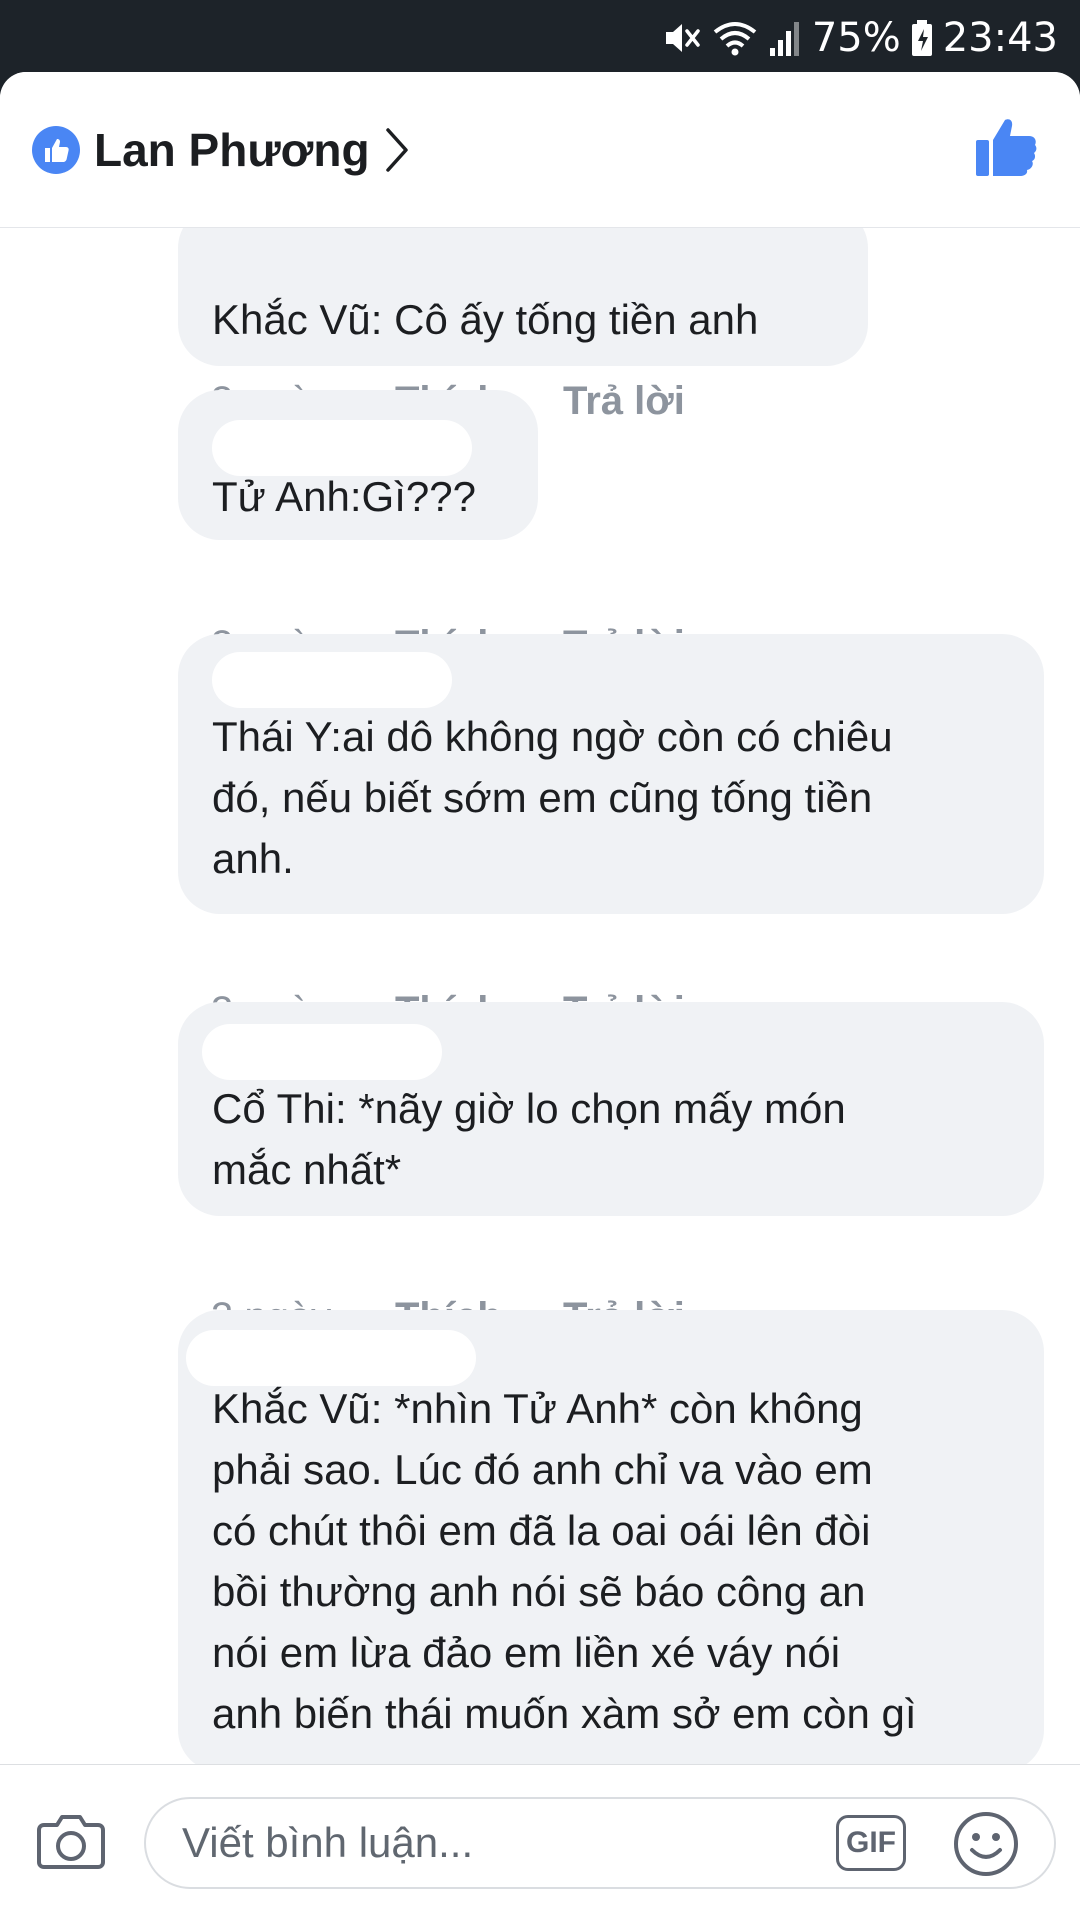 This screenshot has height=1920, width=1080. What do you see at coordinates (539, 1591) in the screenshot?
I see `comment-line: bồi thường anh nói sẽ báo công an` at bounding box center [539, 1591].